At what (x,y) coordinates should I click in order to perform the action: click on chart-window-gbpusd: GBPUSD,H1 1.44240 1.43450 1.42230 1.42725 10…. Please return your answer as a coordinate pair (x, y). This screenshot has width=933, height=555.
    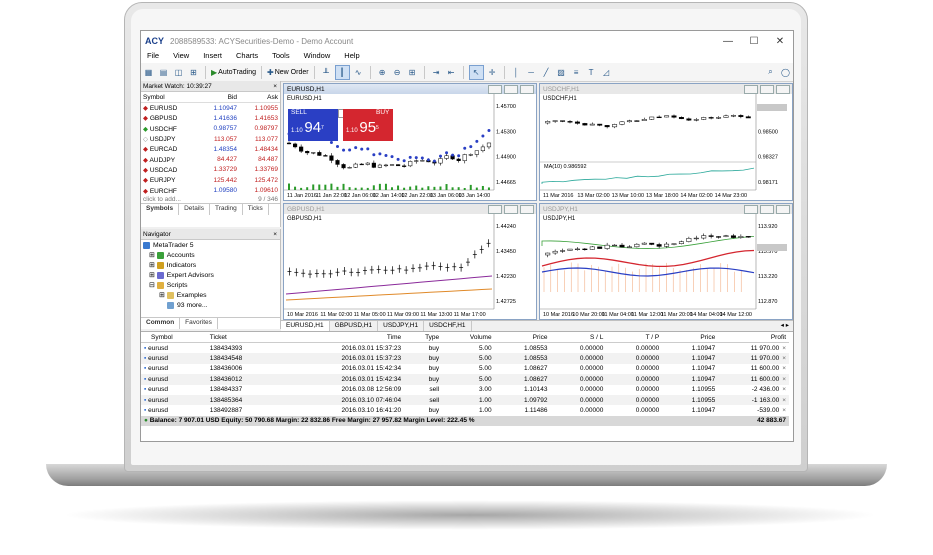
    Looking at the image, I should click on (410, 261).